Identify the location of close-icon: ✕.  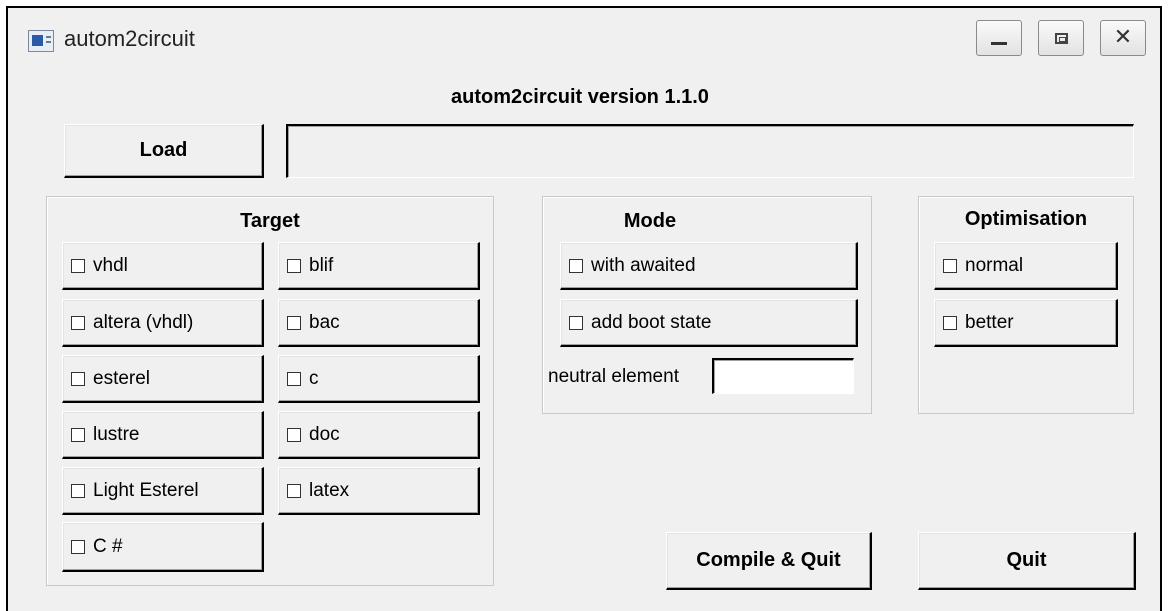
(1123, 37).